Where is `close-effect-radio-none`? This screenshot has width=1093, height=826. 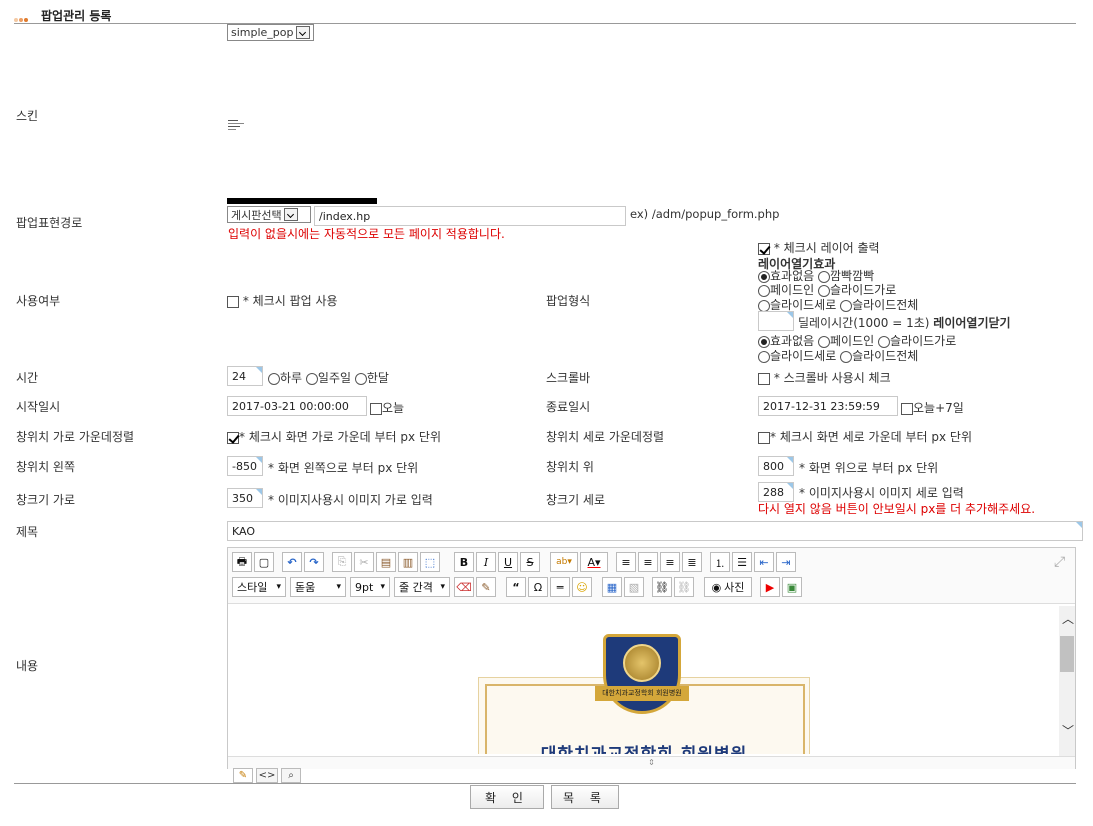
close-effect-radio-none is located at coordinates (764, 341).